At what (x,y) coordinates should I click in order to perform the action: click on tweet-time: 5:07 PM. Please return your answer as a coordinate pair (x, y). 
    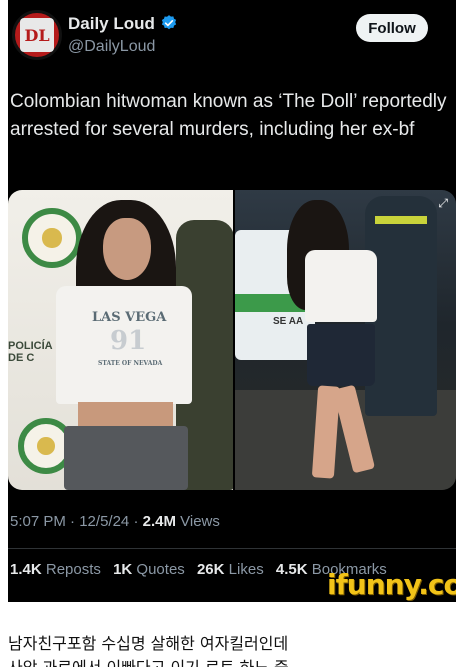
    Looking at the image, I should click on (38, 521).